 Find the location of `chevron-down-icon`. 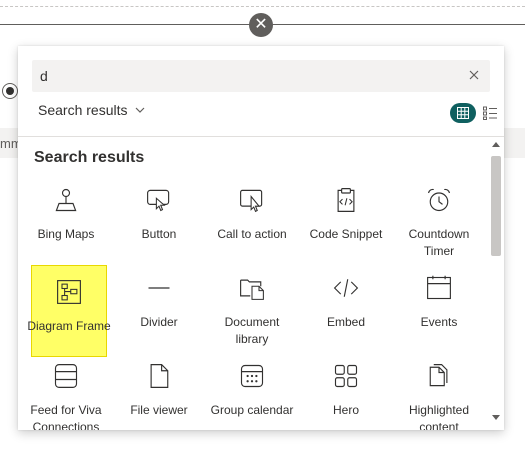

chevron-down-icon is located at coordinates (140, 110).